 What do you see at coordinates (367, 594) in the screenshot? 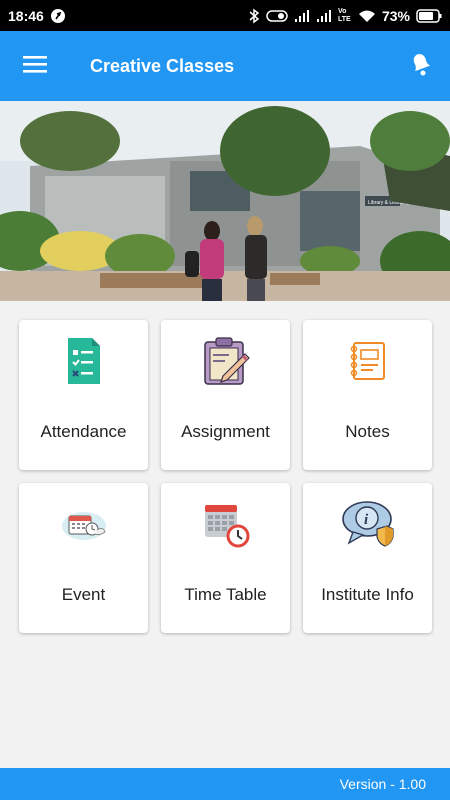
I see `institute-info-label: Institute Info` at bounding box center [367, 594].